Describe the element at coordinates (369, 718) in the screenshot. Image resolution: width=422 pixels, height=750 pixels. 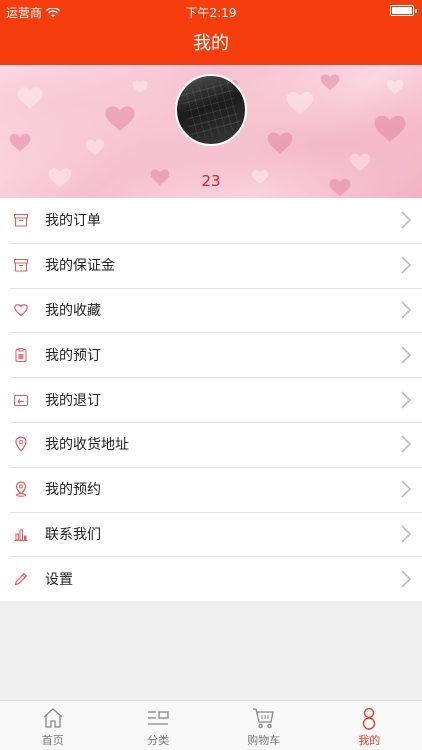
I see `person-icon` at that location.